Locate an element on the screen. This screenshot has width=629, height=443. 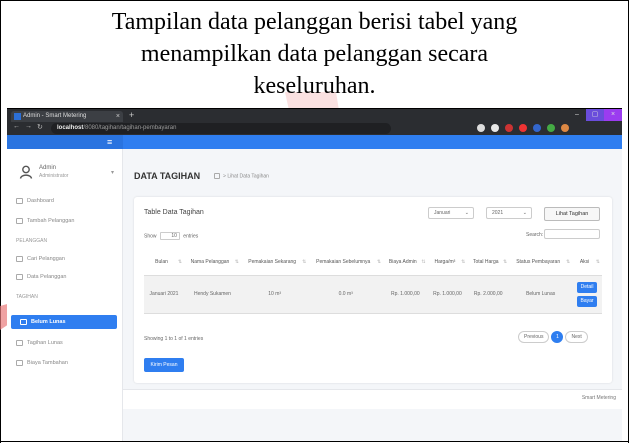
table-cell: 10 m³ is located at coordinates (274, 294).